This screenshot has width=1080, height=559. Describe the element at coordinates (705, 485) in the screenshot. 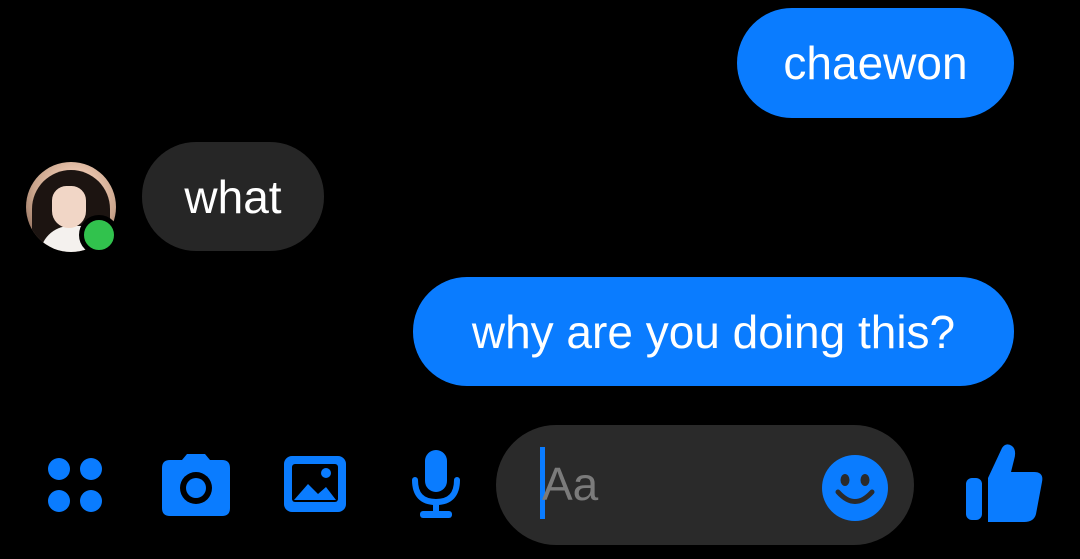

I see `message-input: Aa` at that location.